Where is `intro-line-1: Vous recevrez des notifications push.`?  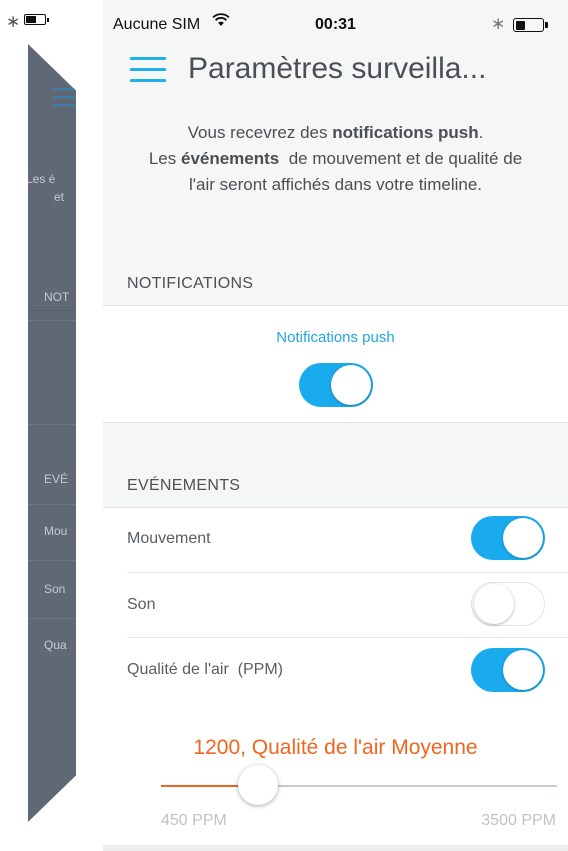 intro-line-1: Vous recevrez des notifications push. is located at coordinates (335, 132).